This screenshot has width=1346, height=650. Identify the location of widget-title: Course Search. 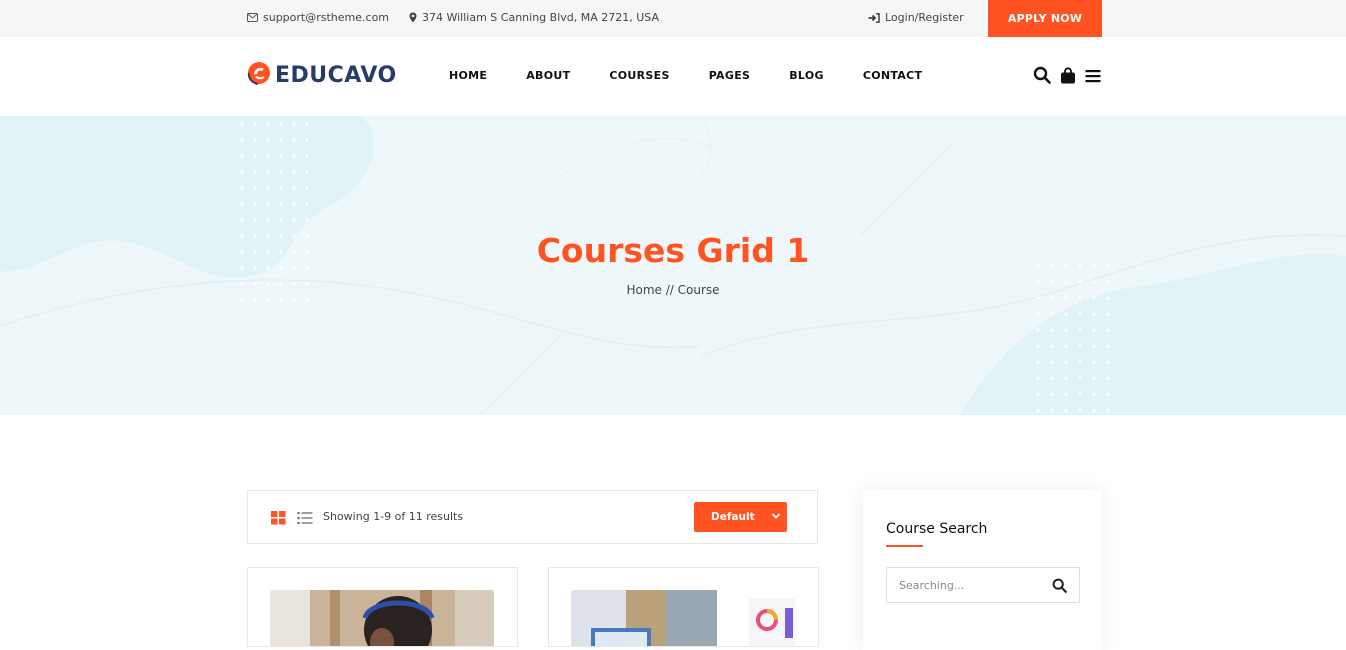
(937, 529).